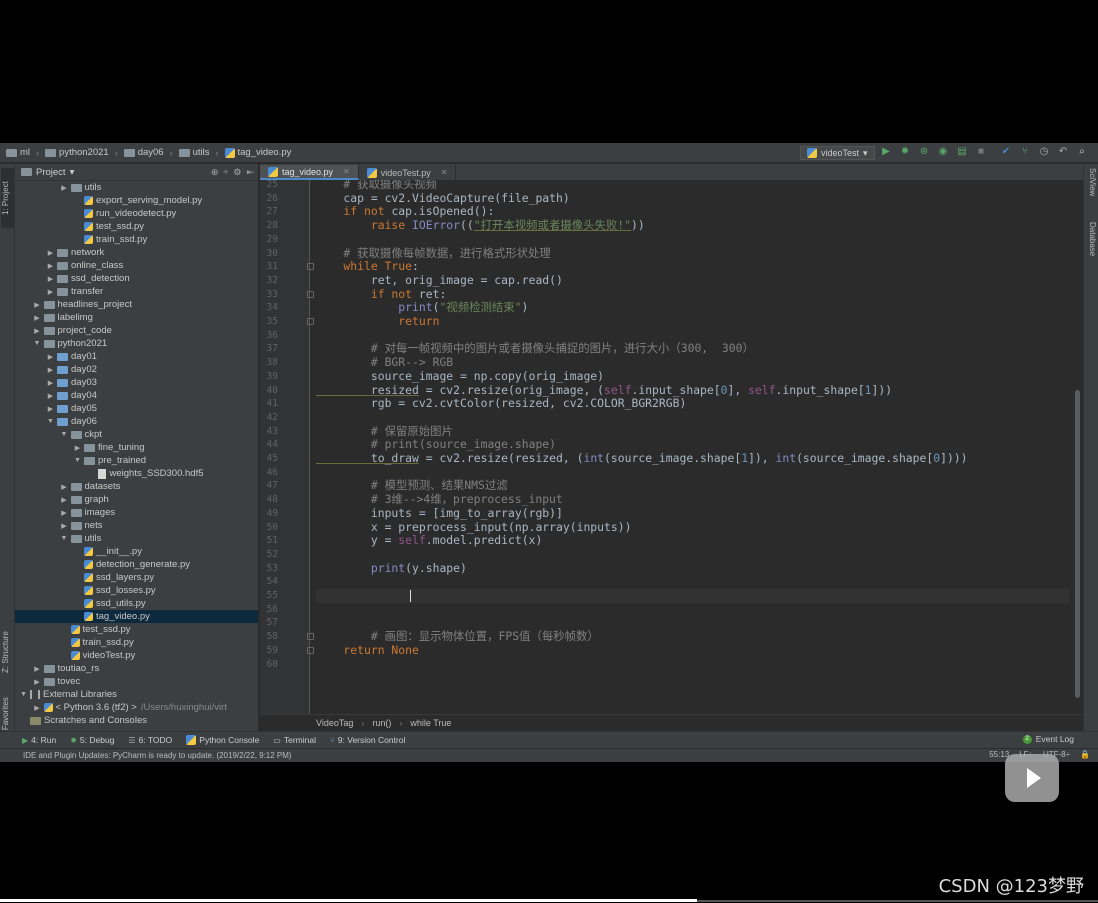  Describe the element at coordinates (962, 152) in the screenshot. I see `concurrency-icon: ▤` at that location.